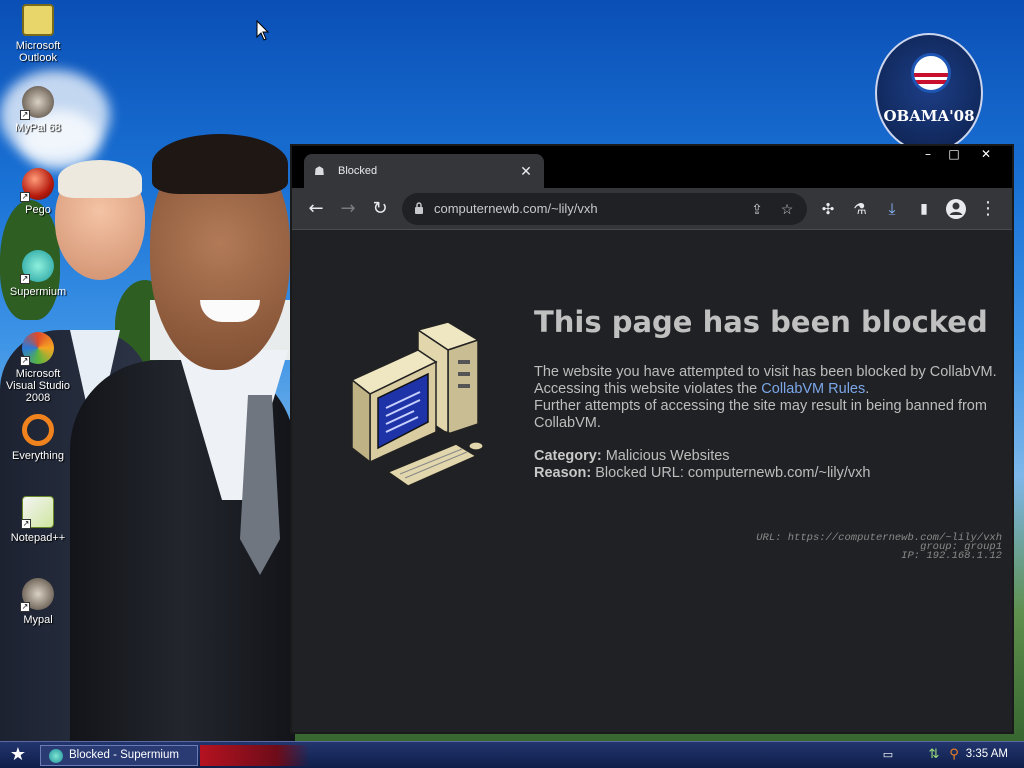  Describe the element at coordinates (867, 389) in the screenshot. I see `rules-suffix: .` at that location.